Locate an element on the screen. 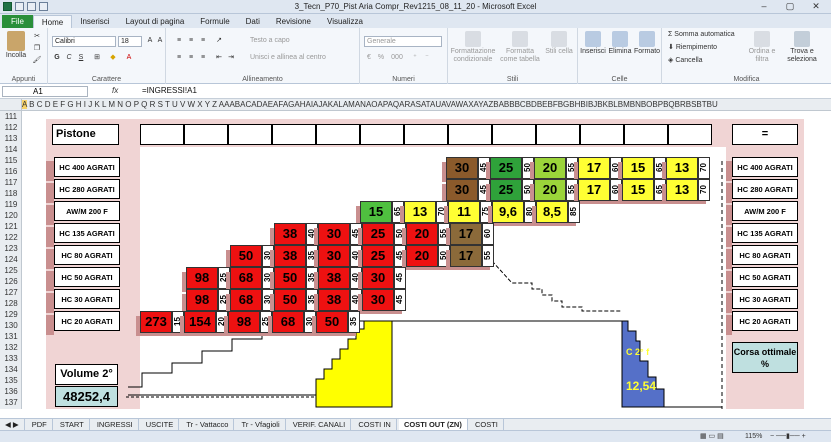  row-number: 137 is located at coordinates (11, 402).